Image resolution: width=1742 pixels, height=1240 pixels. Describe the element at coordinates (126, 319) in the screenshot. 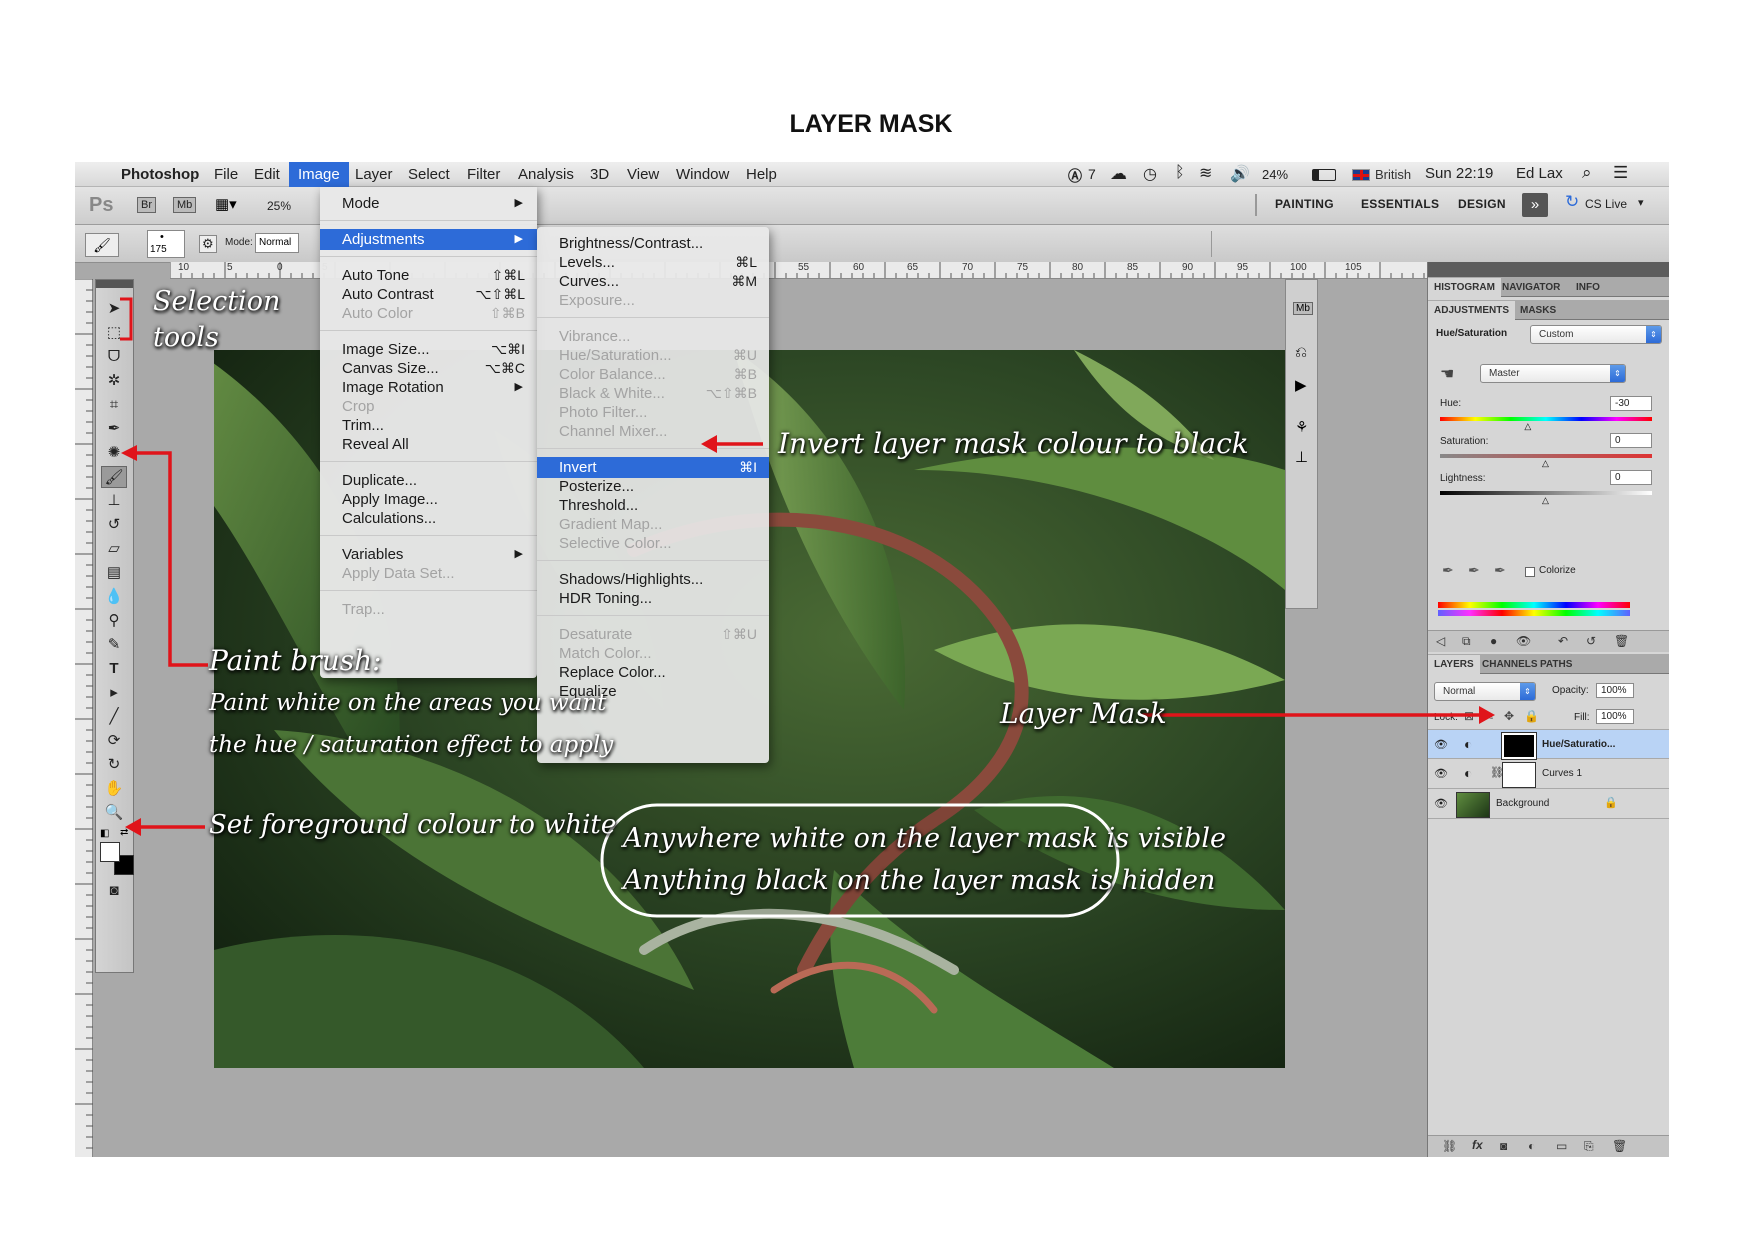

I see `selection-bracket` at that location.